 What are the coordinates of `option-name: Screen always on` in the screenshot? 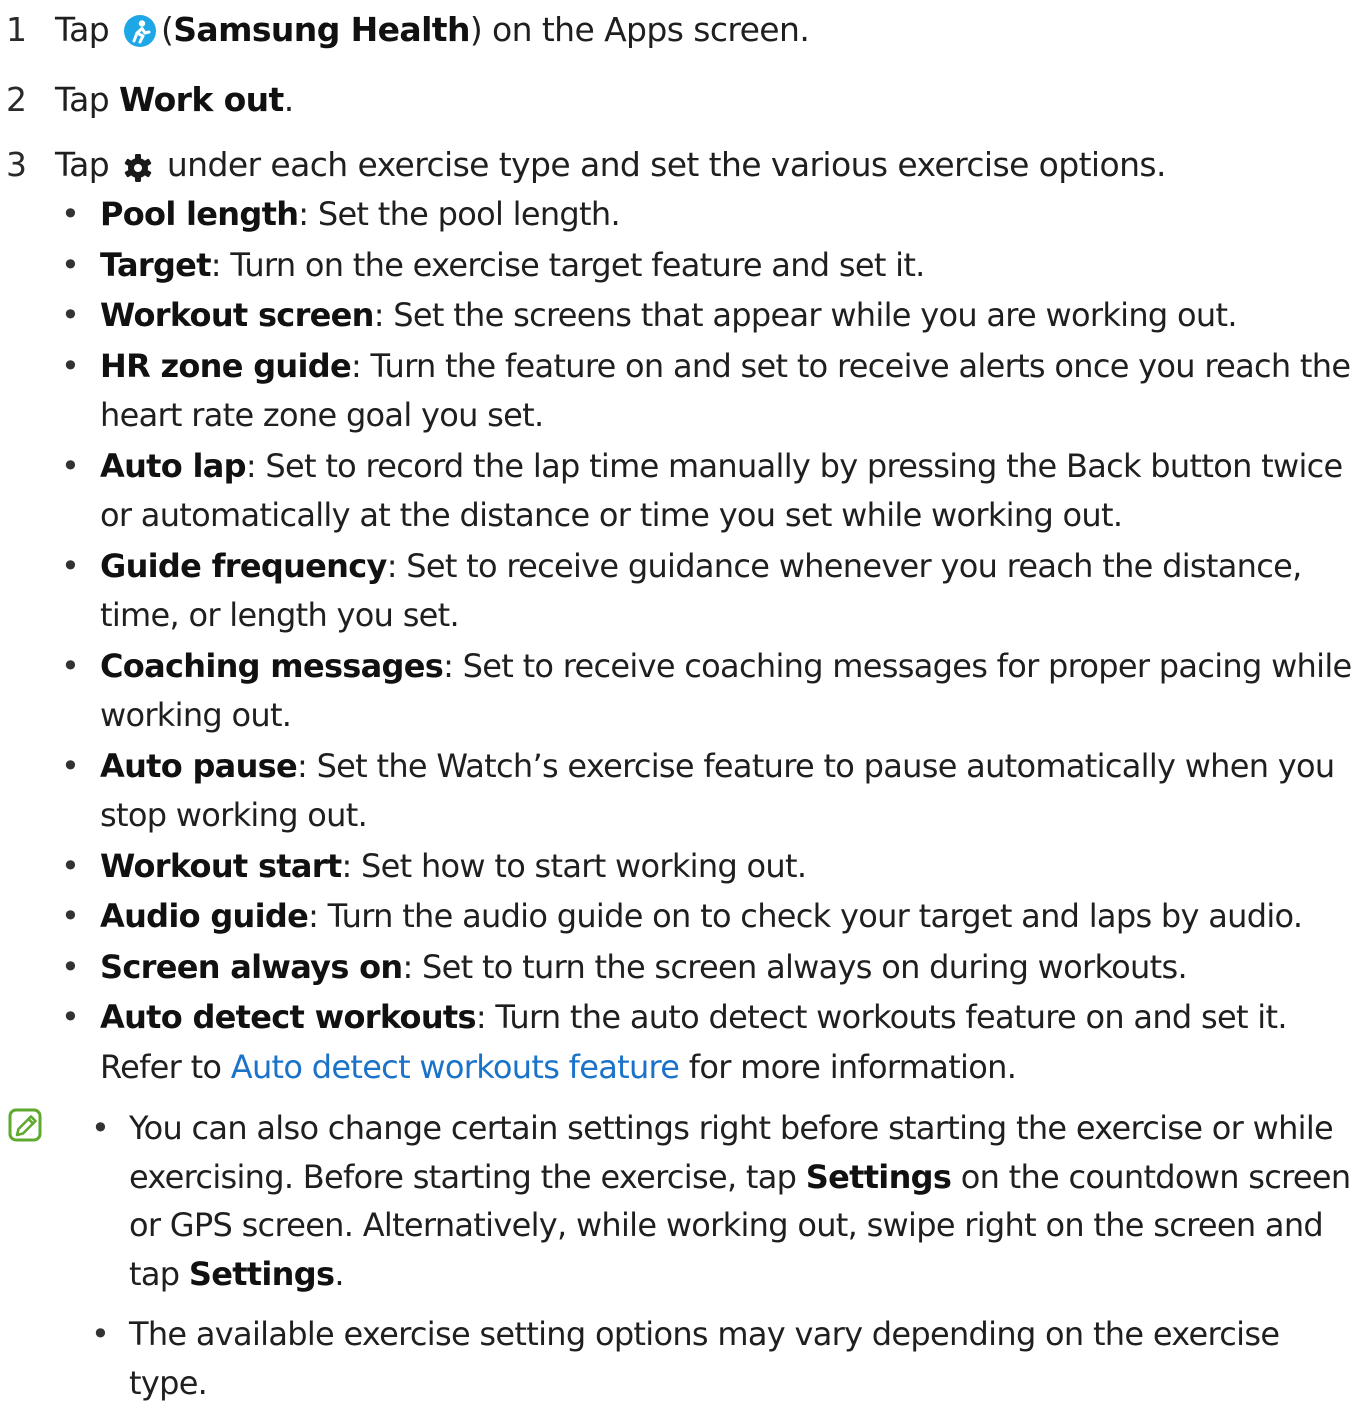 It's located at (251, 966).